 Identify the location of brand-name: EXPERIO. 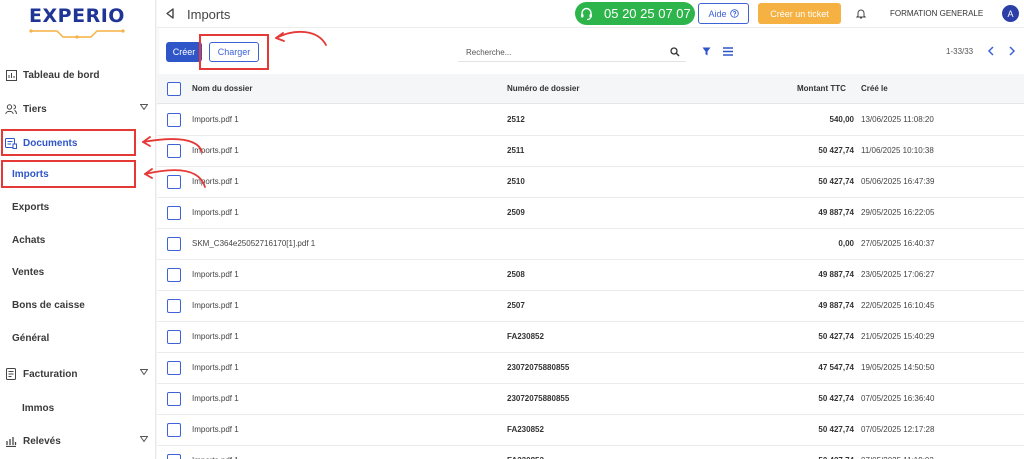
(77, 16).